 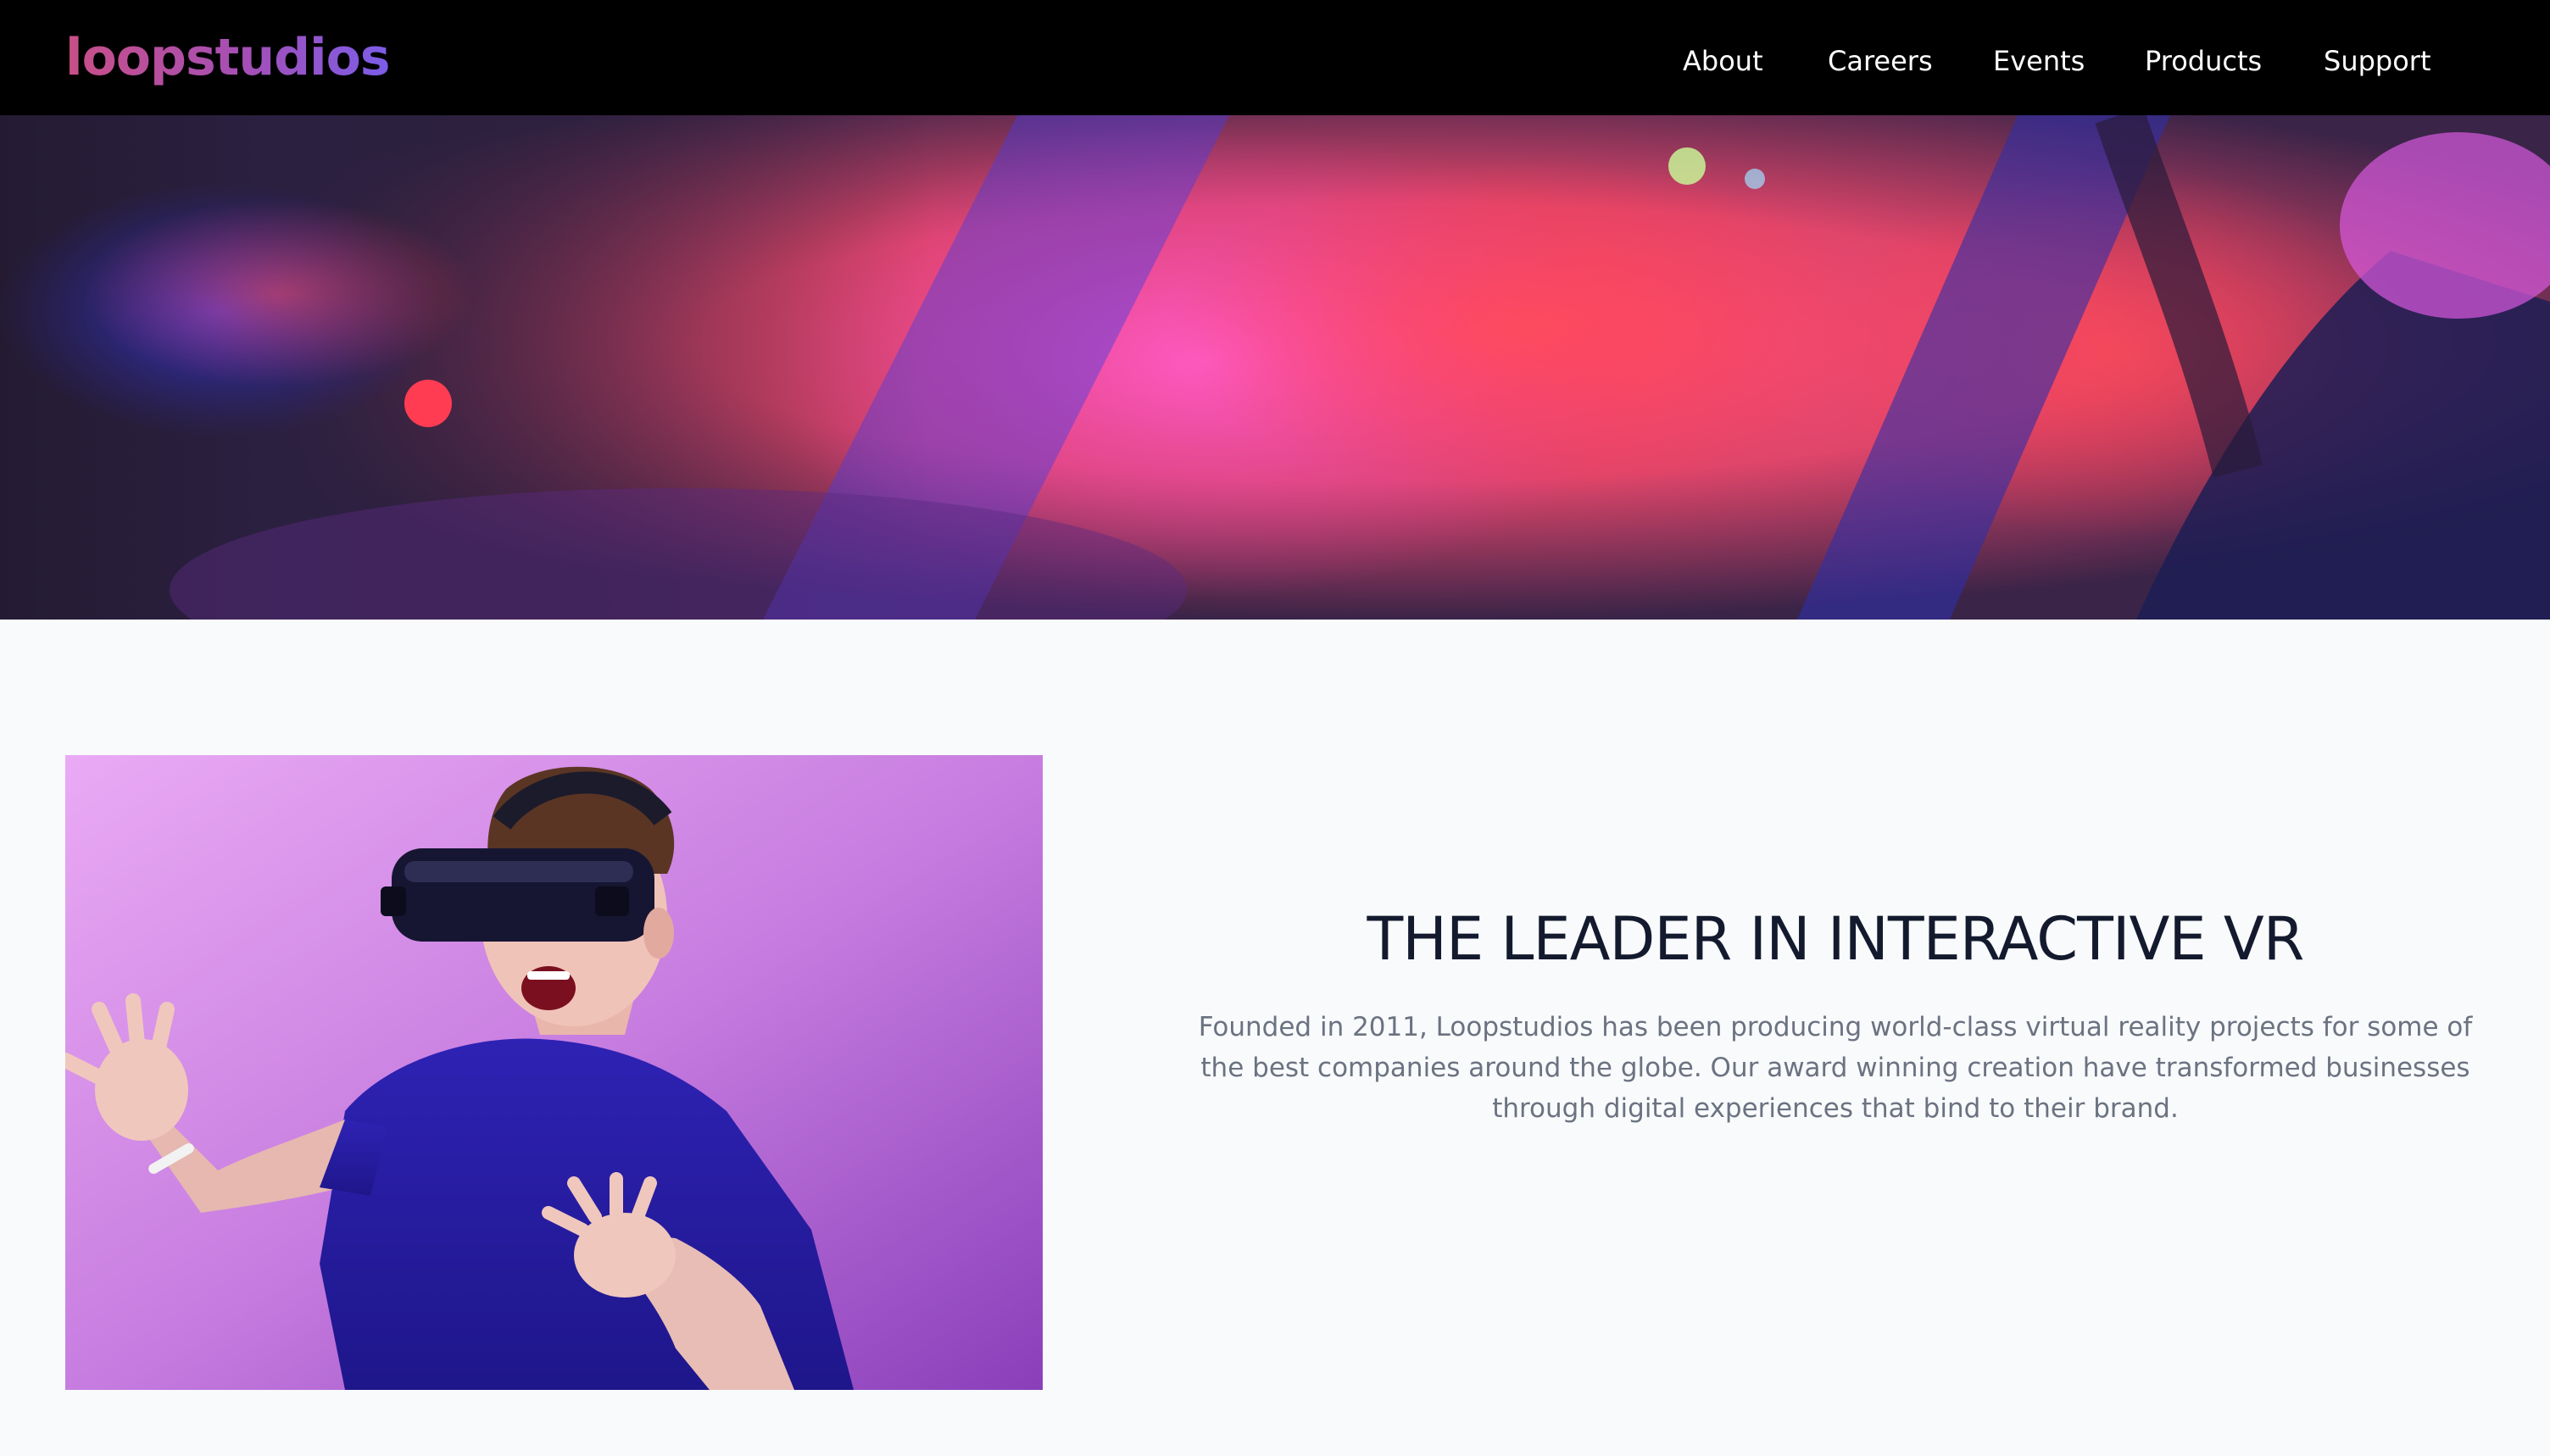 What do you see at coordinates (228, 58) in the screenshot?
I see `site-logo: loopstudios` at bounding box center [228, 58].